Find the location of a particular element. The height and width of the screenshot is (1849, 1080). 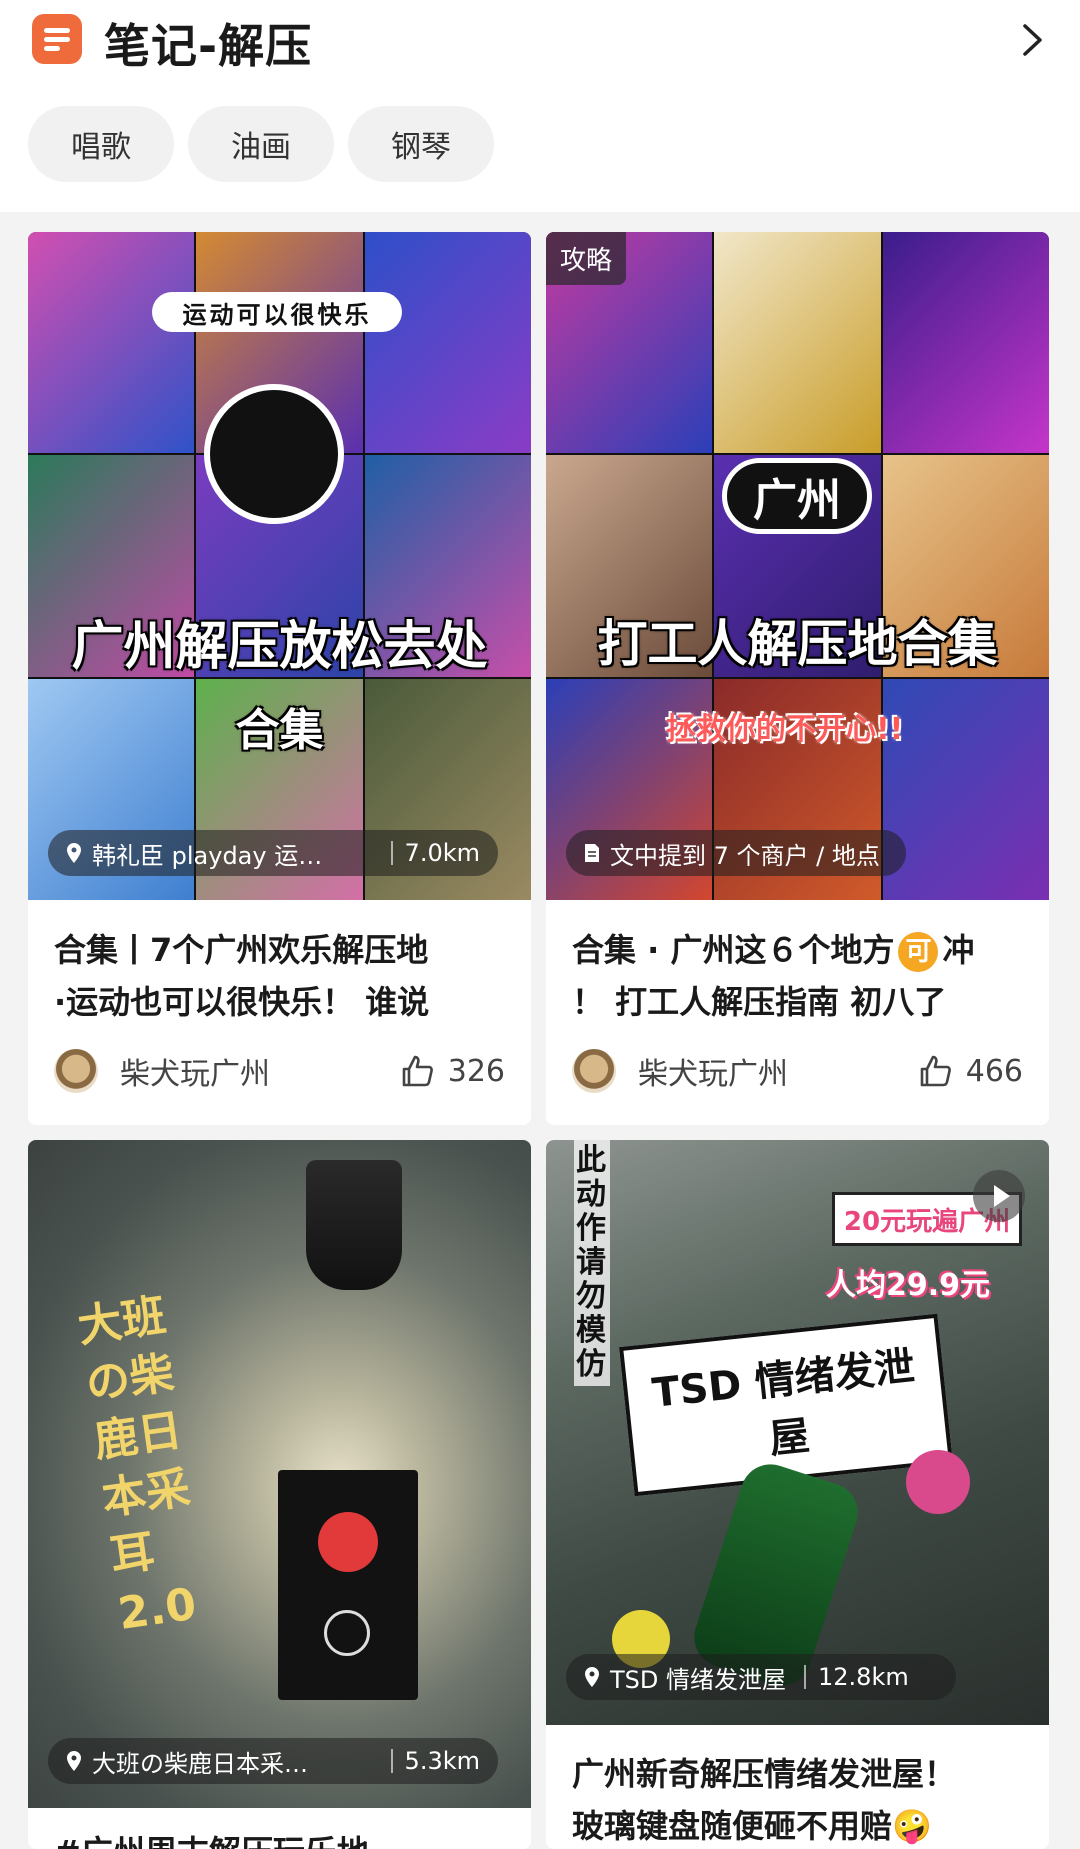

sticker-icon is located at coordinates (938, 1482).